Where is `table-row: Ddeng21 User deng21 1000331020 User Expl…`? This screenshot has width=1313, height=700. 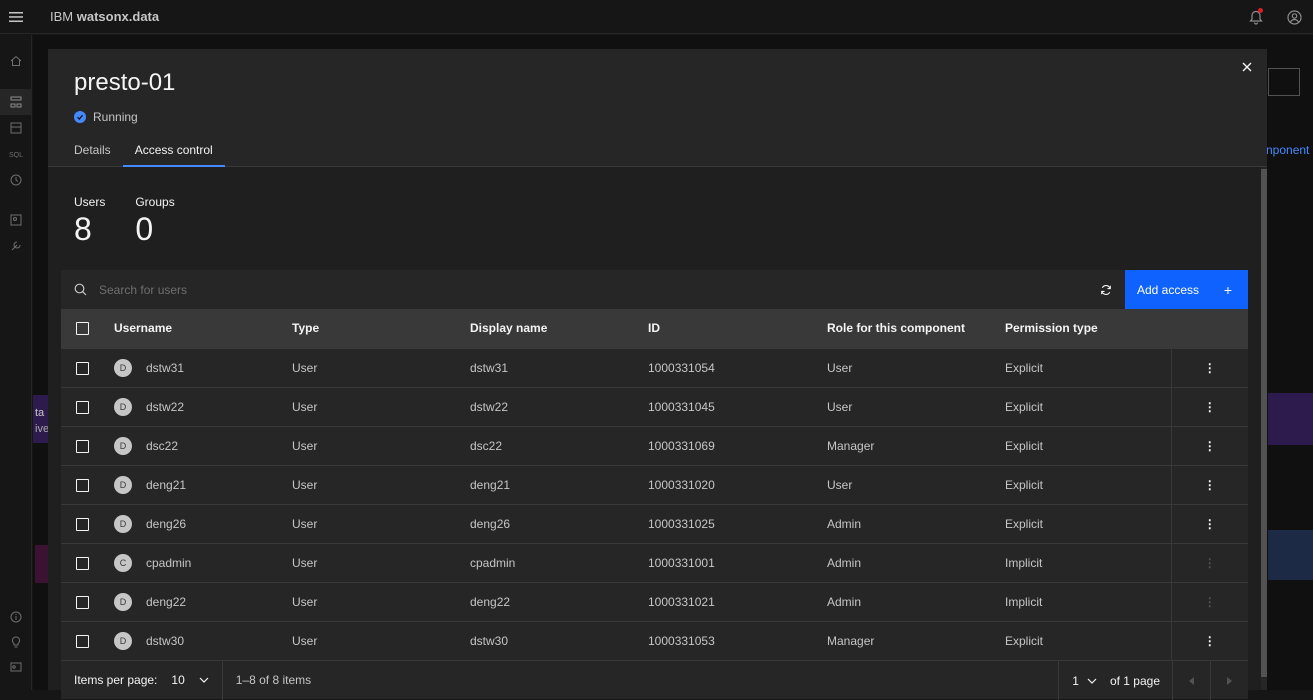
table-row: Ddeng21 User deng21 1000331020 User Expl… is located at coordinates (654, 484).